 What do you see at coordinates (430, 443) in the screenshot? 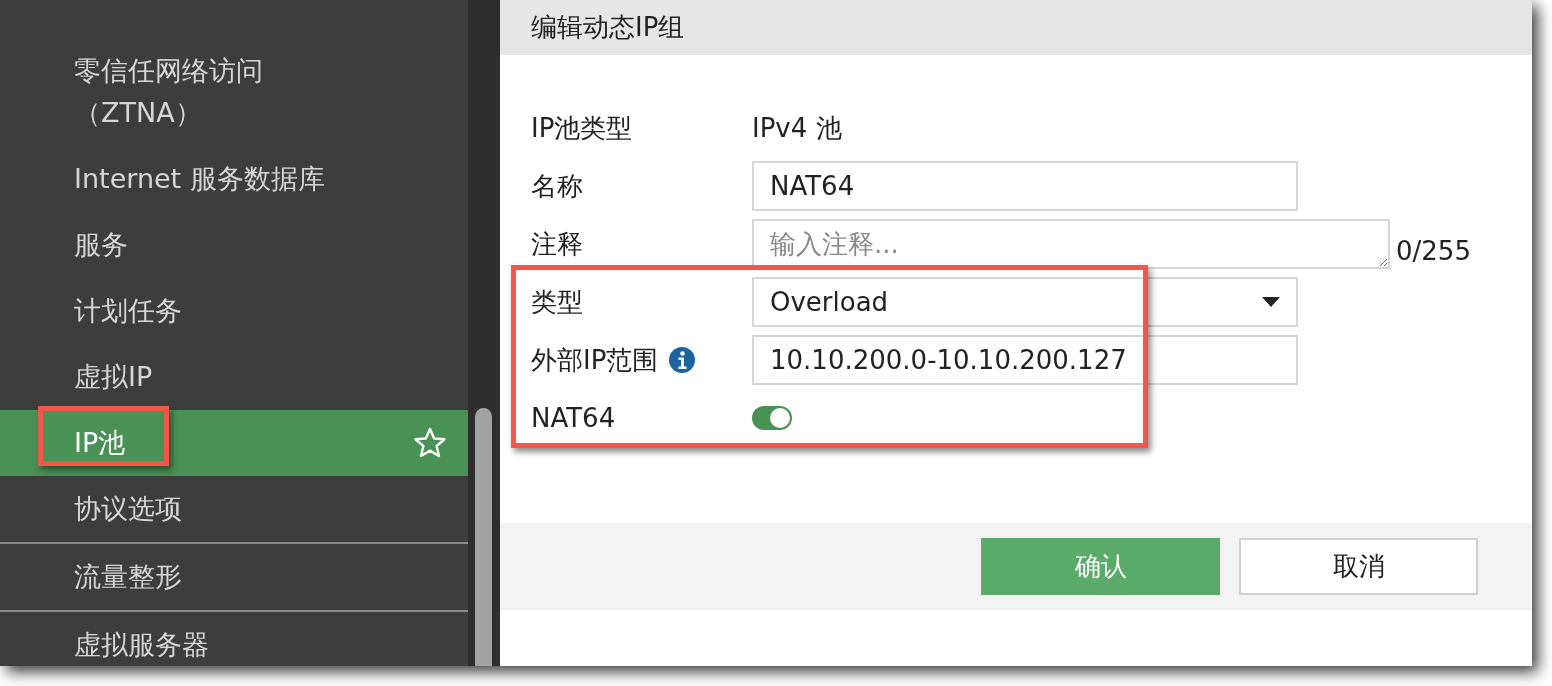
I see `star-icon` at bounding box center [430, 443].